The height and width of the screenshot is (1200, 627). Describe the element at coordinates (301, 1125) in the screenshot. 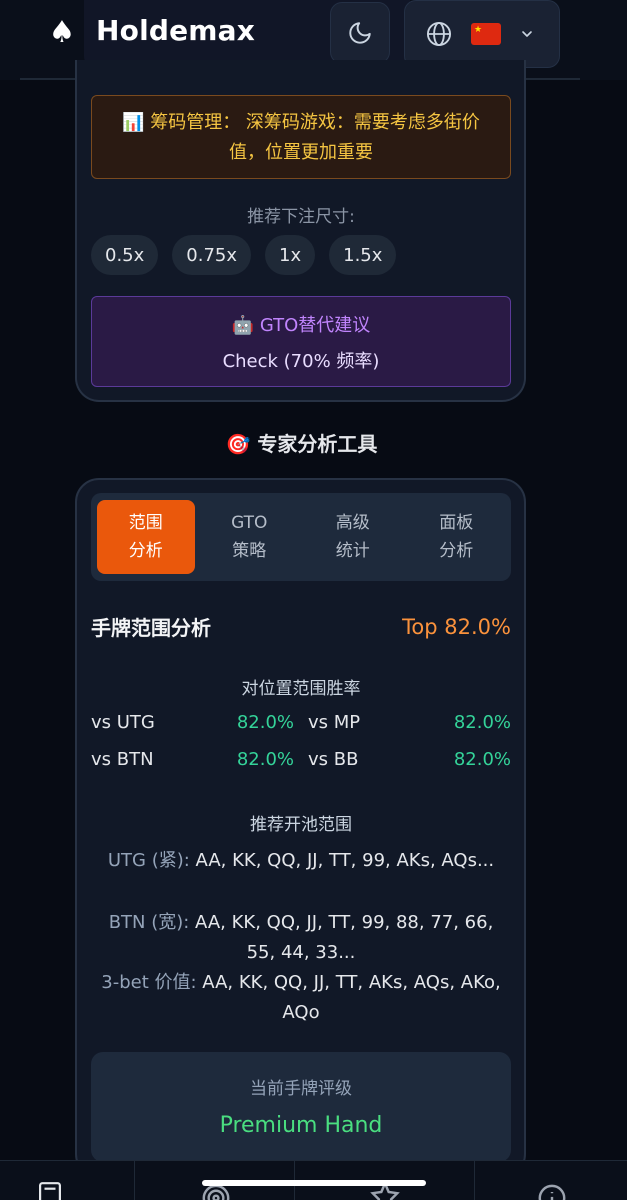

I see `hand-rating-value: Premium Hand` at that location.